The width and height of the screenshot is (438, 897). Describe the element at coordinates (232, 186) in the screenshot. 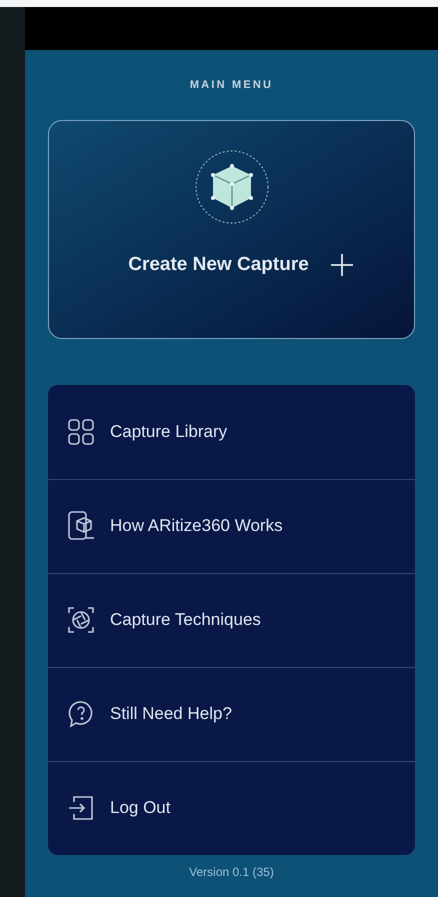

I see `cube-icon` at that location.